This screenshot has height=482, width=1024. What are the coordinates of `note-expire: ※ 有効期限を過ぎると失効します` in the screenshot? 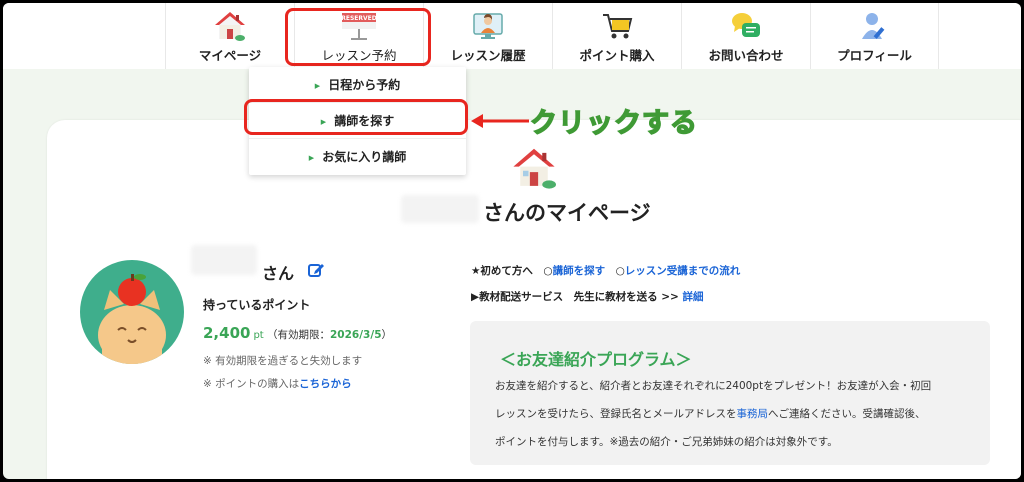 It's located at (283, 361).